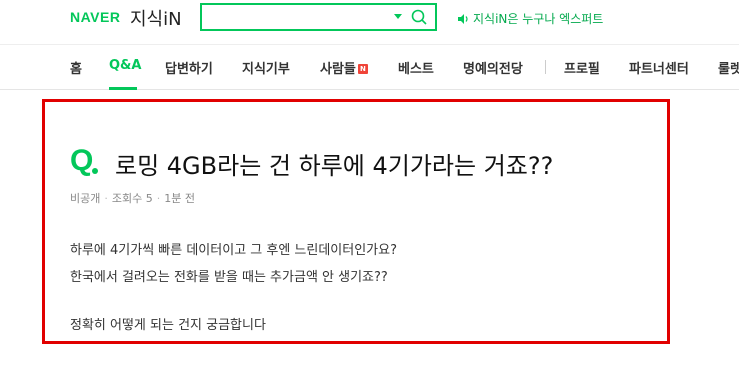  Describe the element at coordinates (85, 198) in the screenshot. I see `visibility-label: 비공개` at that location.